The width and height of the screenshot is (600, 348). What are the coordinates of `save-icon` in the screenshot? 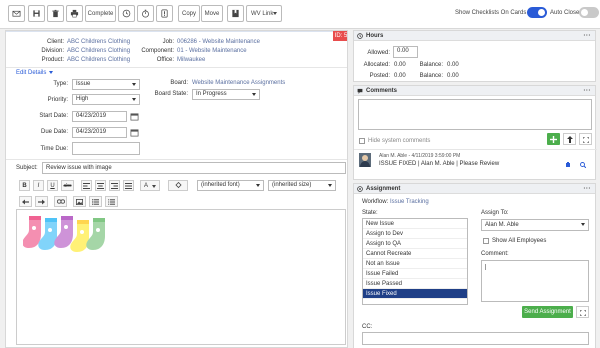 It's located at (36, 13).